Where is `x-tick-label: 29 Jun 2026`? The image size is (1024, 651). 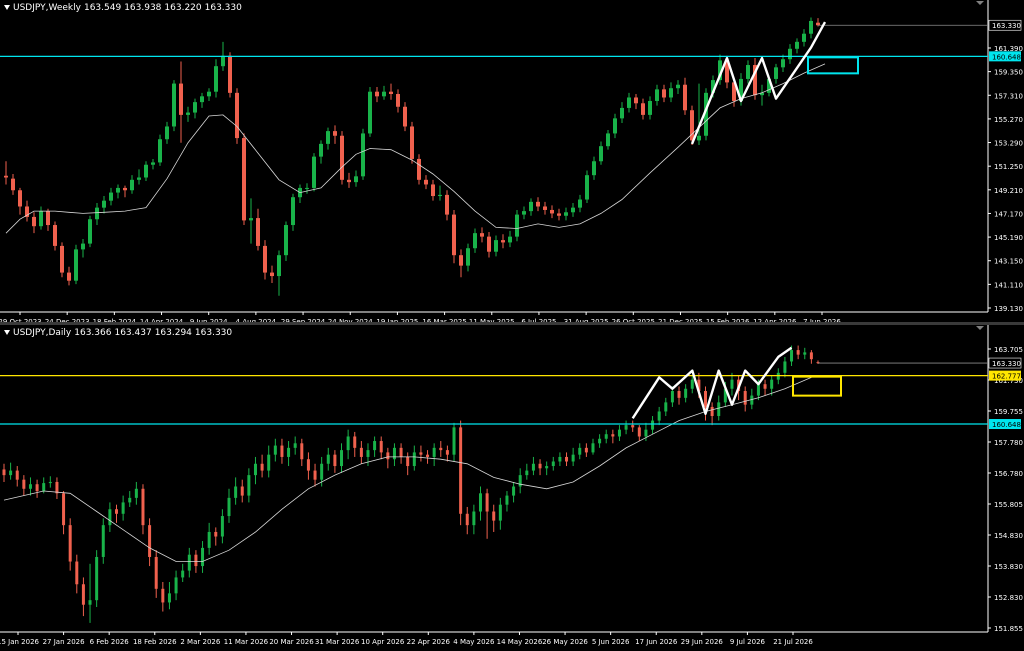
x-tick-label: 29 Jun 2026 is located at coordinates (702, 642).